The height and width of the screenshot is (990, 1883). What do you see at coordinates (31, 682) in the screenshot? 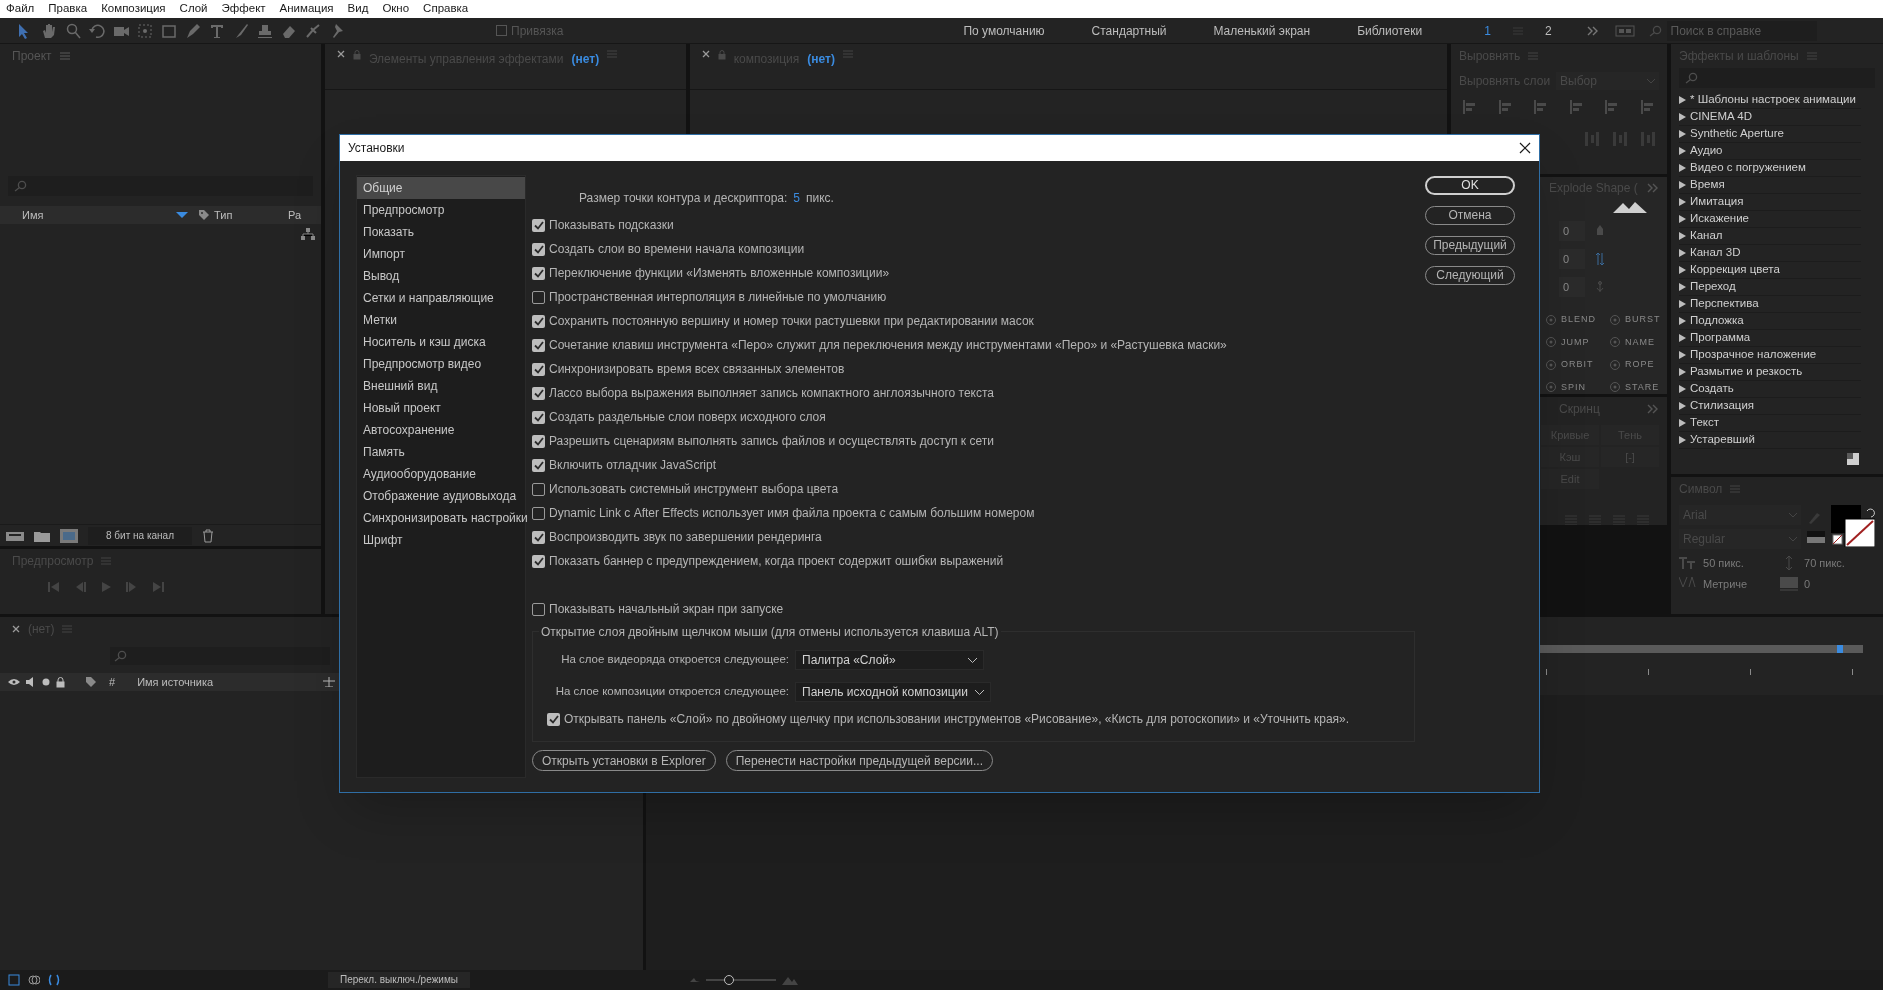
I see `speaker-icon` at bounding box center [31, 682].